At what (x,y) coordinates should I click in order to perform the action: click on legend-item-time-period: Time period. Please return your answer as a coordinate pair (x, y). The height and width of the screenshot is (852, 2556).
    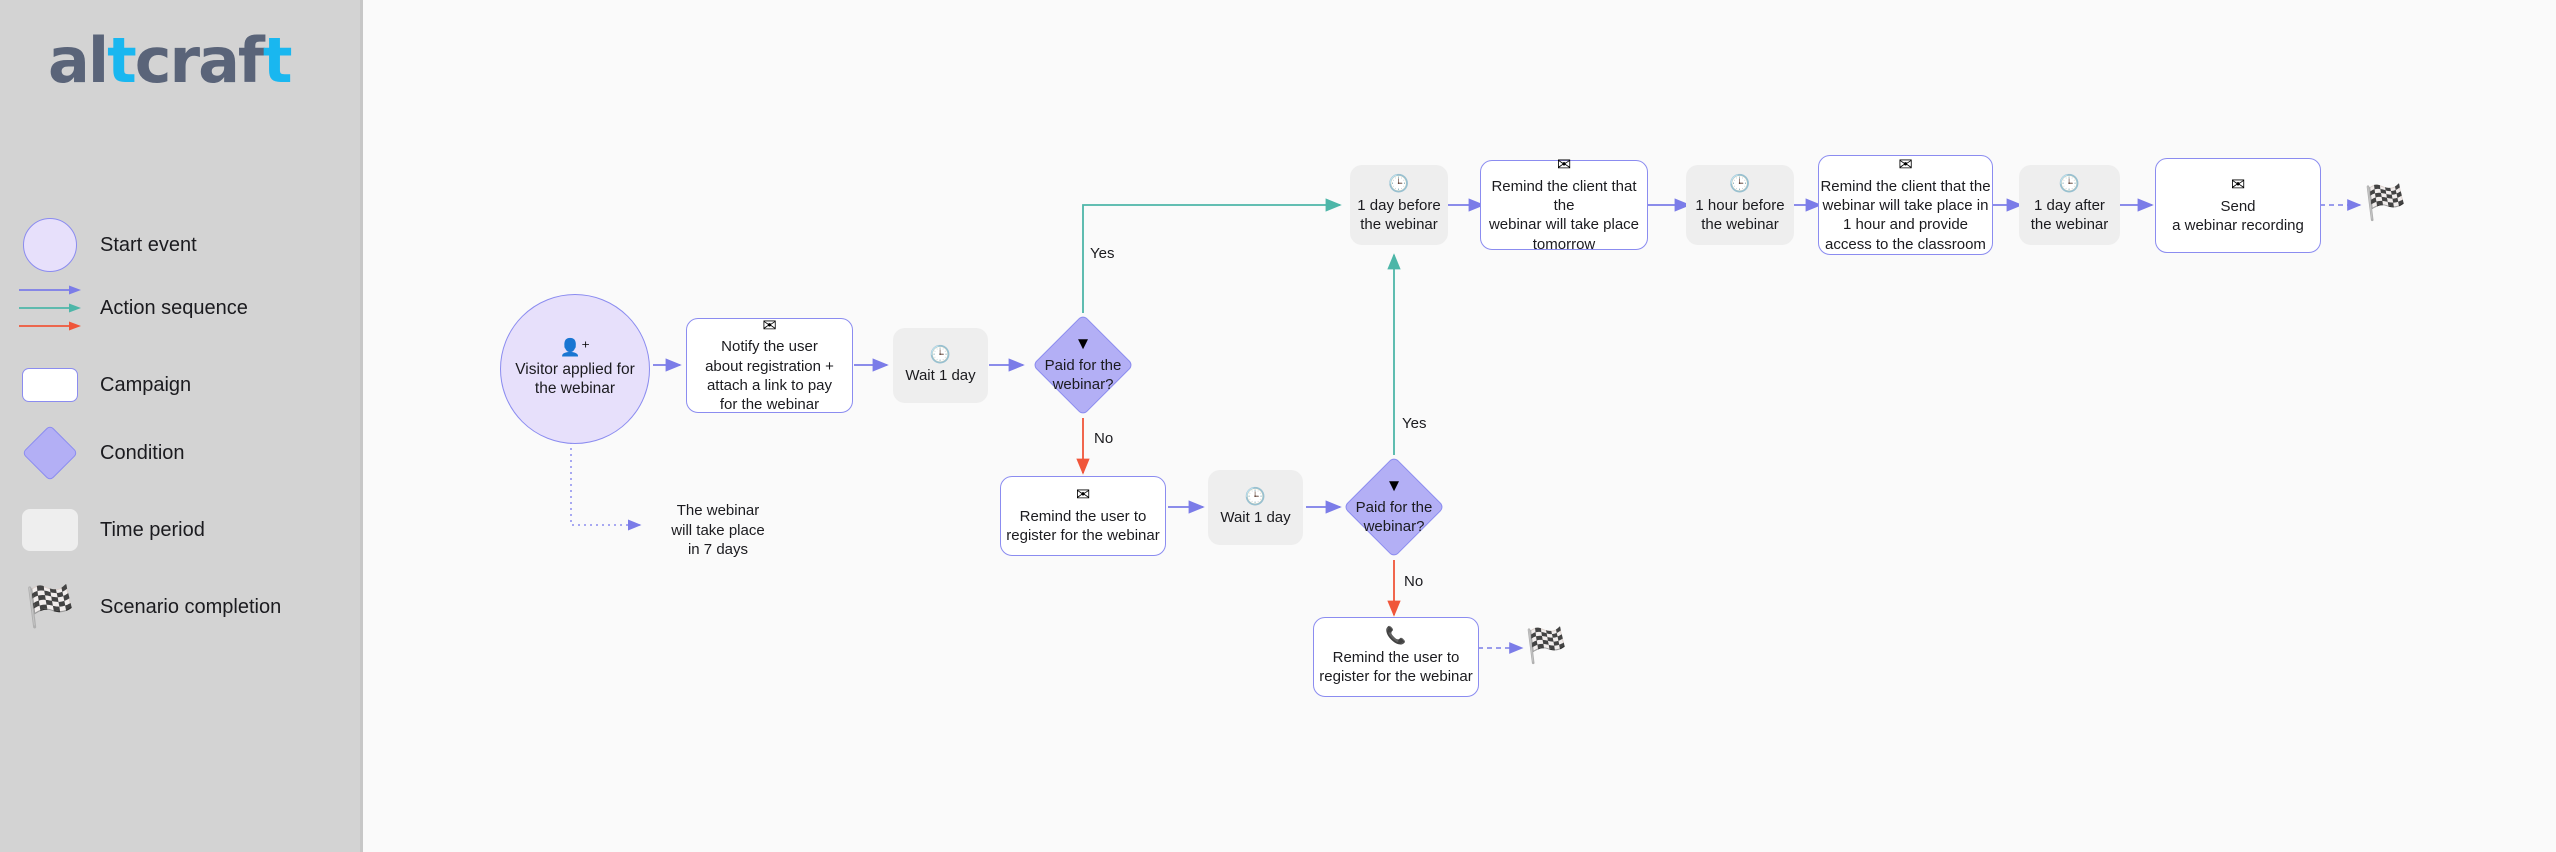
    Looking at the image, I should click on (181, 530).